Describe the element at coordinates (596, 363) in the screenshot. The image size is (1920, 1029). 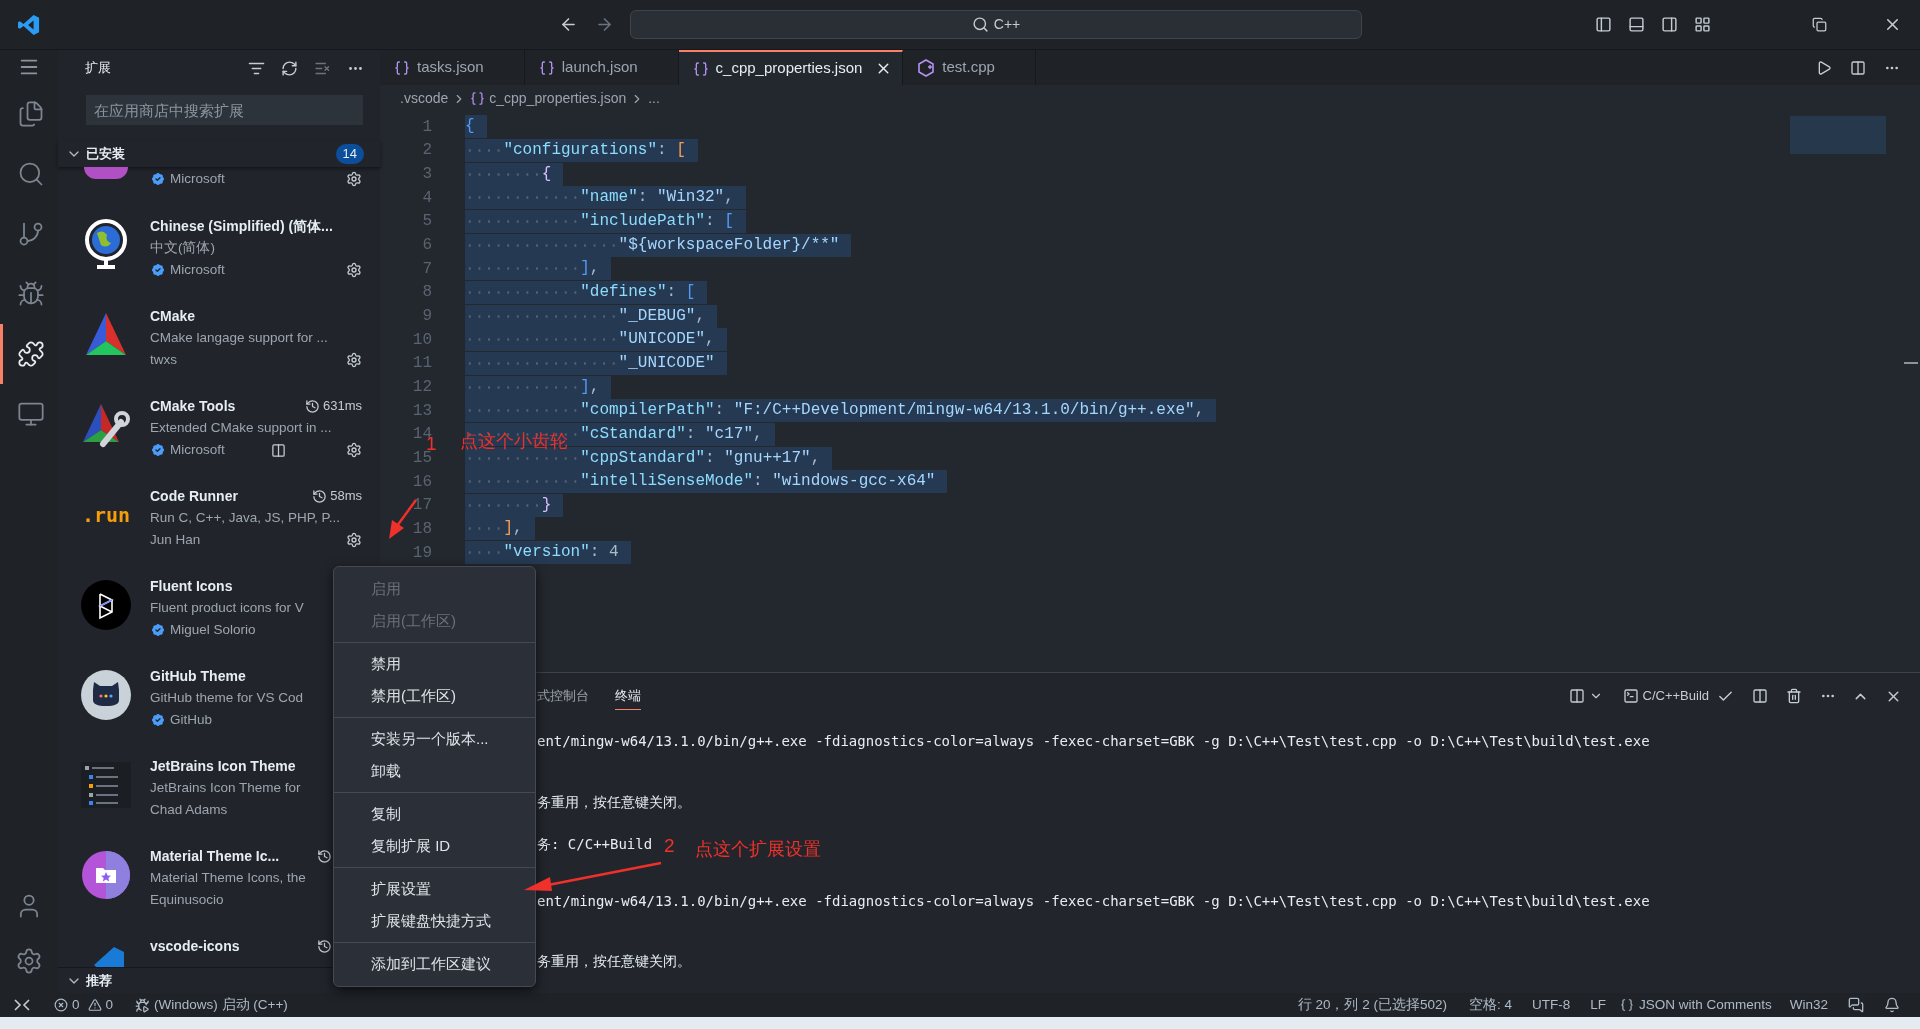
I see `code-text: "_UNICODE"` at that location.